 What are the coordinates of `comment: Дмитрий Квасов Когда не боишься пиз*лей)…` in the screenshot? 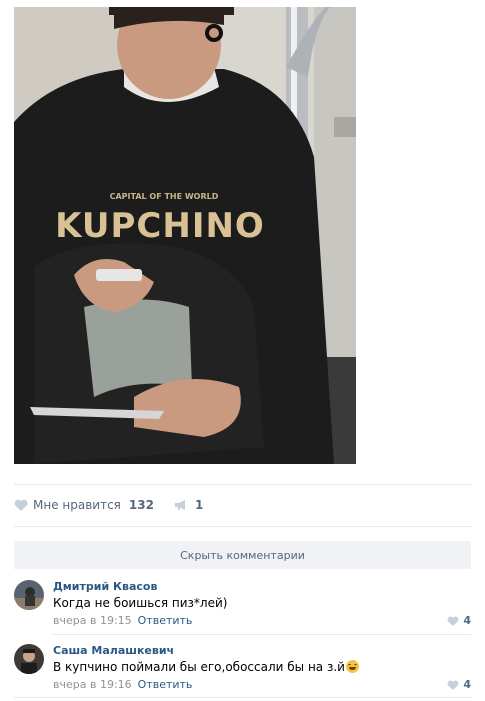 It's located at (242, 605).